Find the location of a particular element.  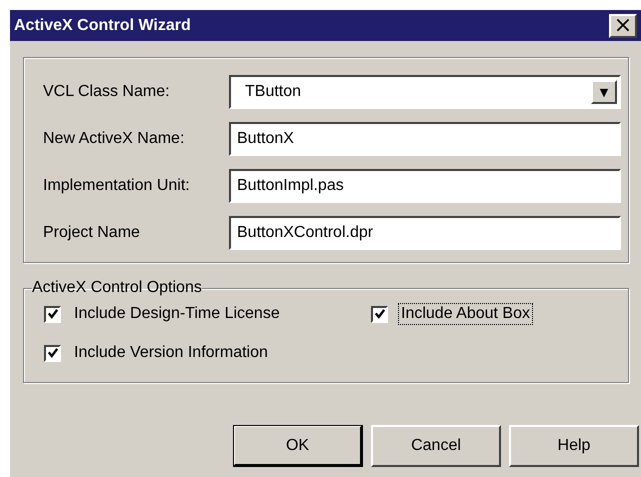

checkbox-label: Include Design-Time License is located at coordinates (177, 314).